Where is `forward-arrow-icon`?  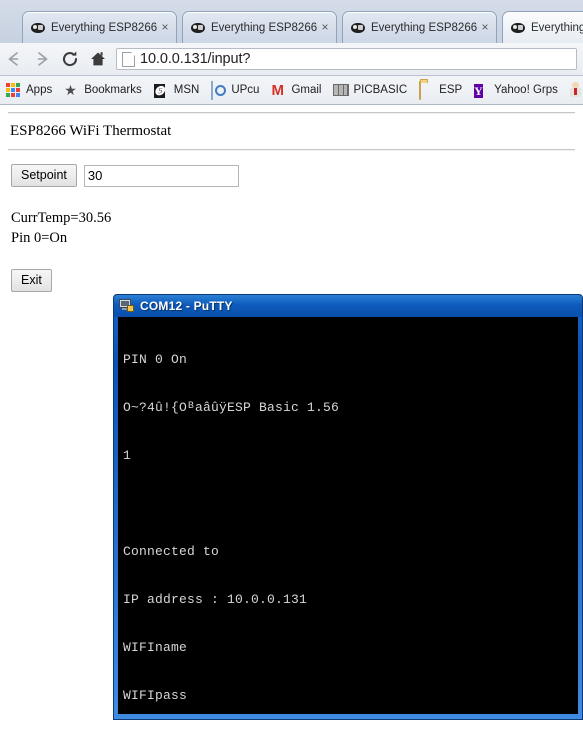
forward-arrow-icon is located at coordinates (42, 59).